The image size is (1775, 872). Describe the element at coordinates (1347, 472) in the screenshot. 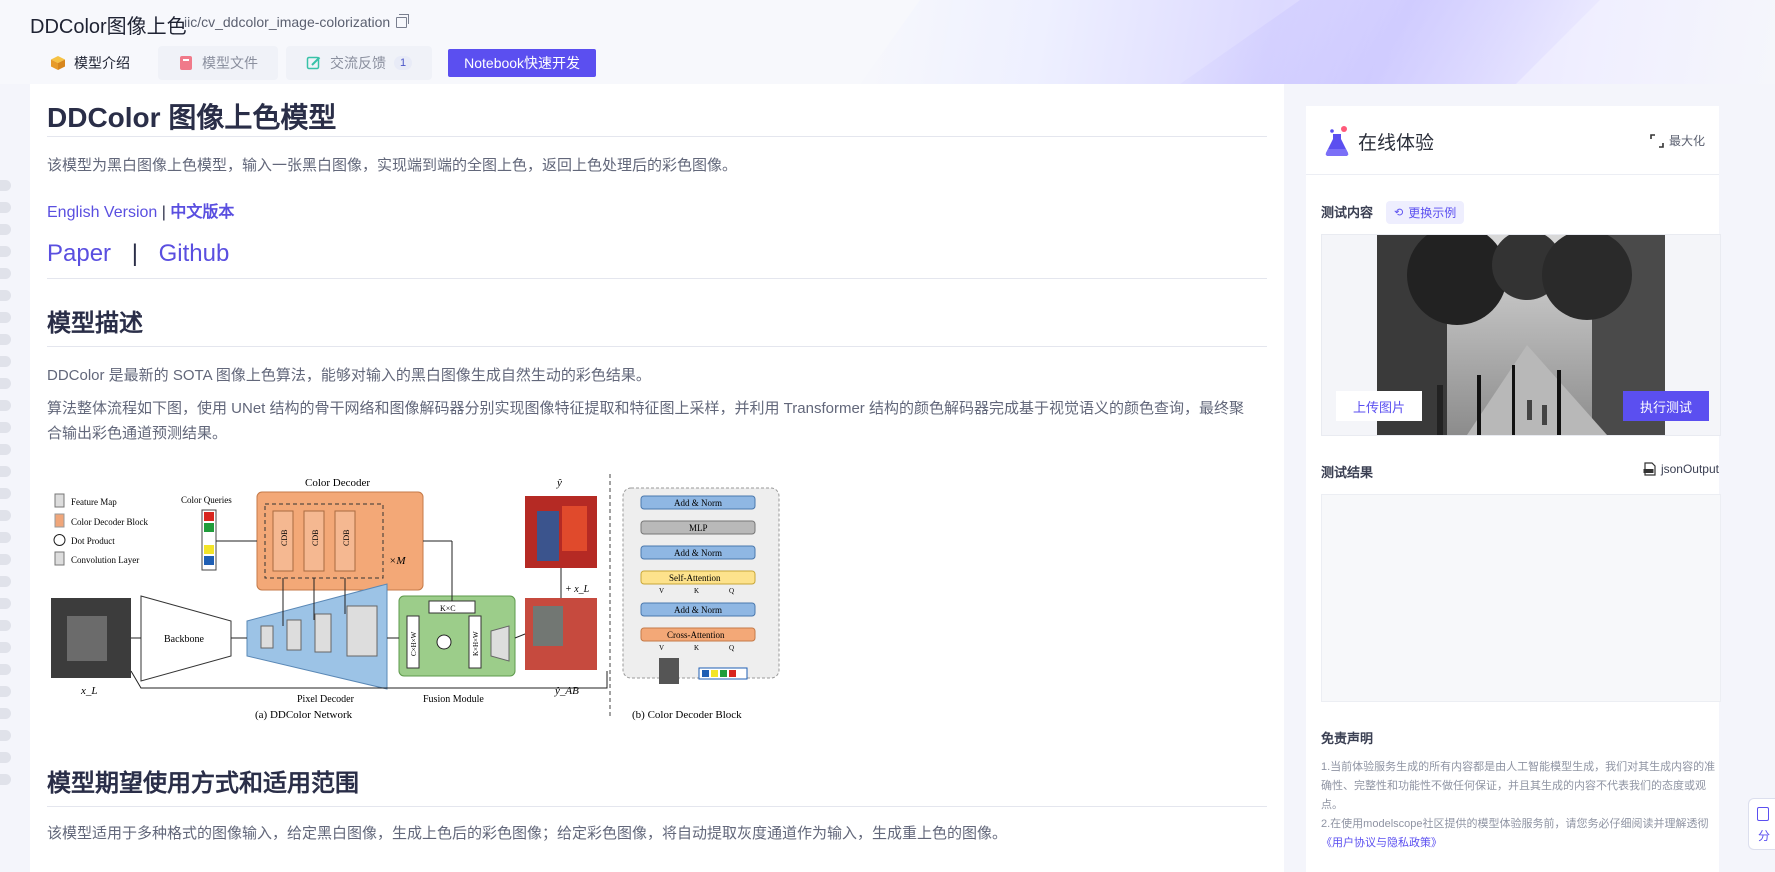

I see `test-result-label: 测试结果` at that location.